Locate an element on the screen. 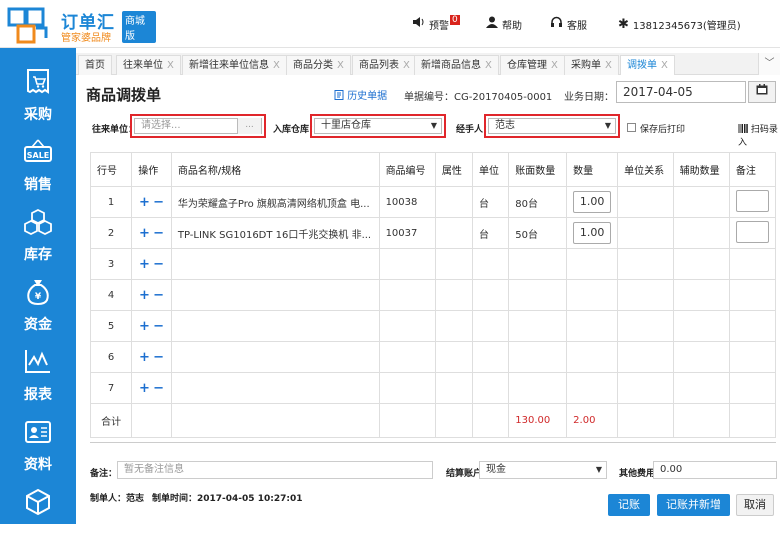 Image resolution: width=780 pixels, height=552 pixels. column-header: 账面数量 is located at coordinates (538, 169).